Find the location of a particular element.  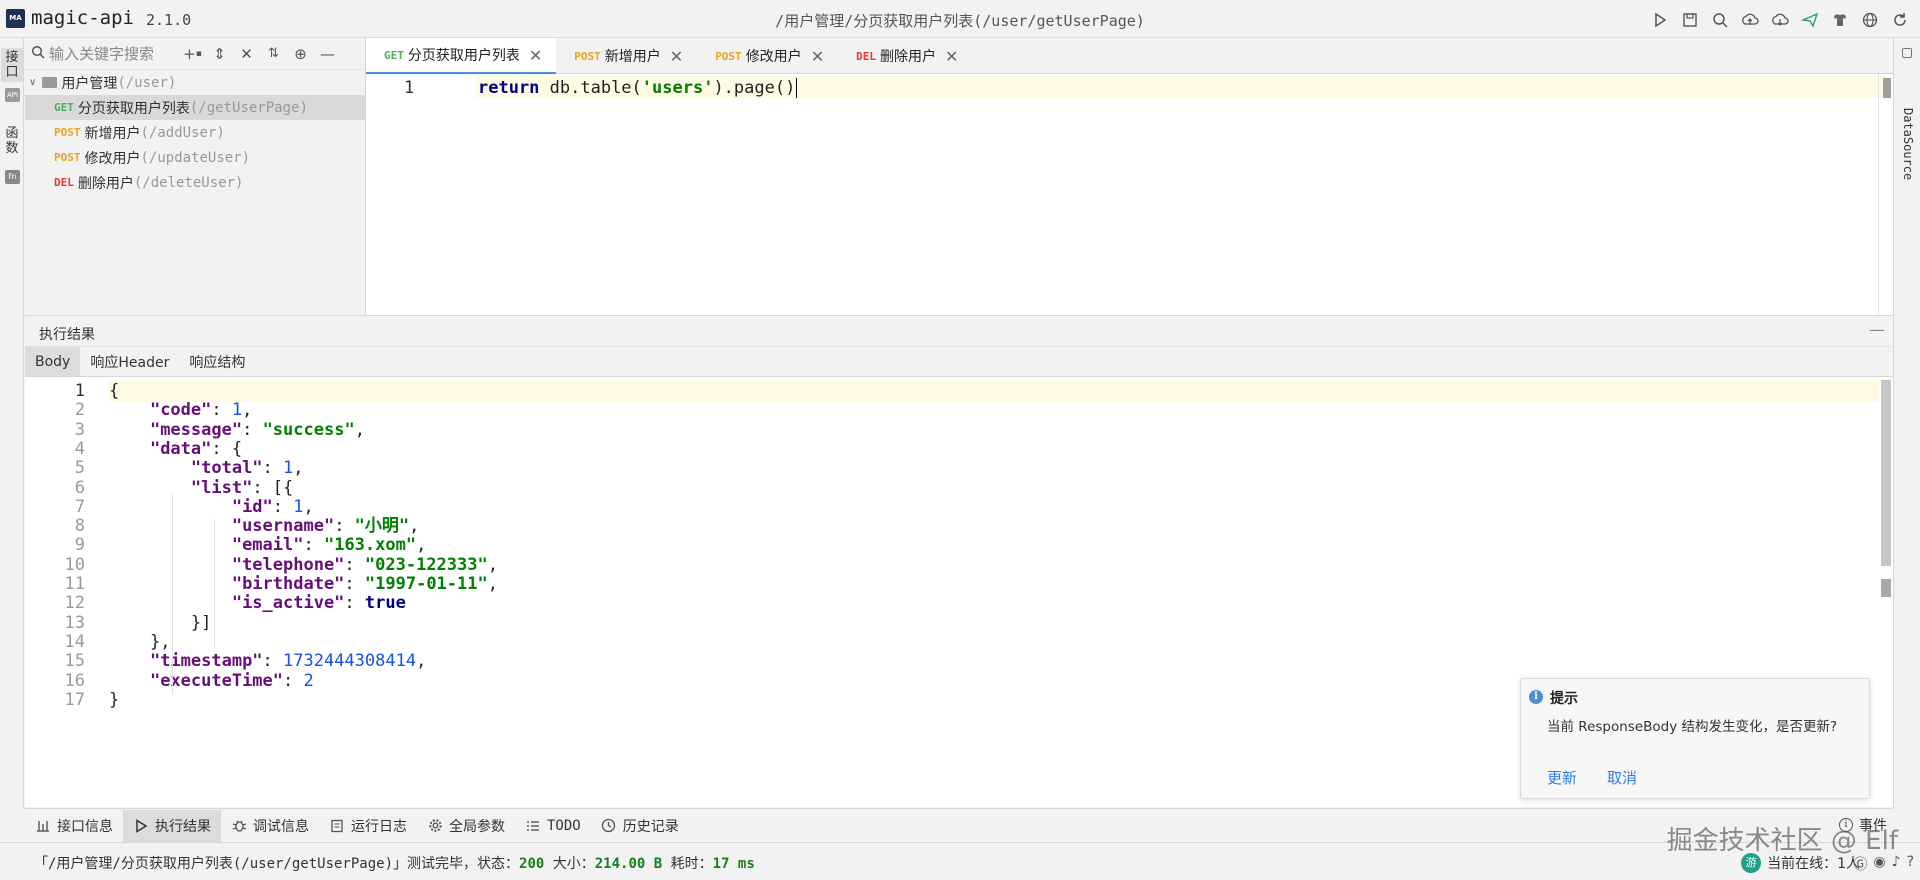

function-icon: fn is located at coordinates (12, 177).